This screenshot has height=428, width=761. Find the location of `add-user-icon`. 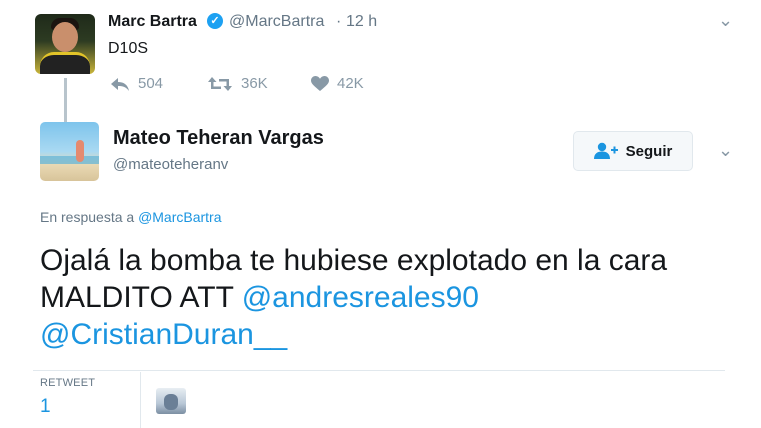

add-user-icon is located at coordinates (605, 150).